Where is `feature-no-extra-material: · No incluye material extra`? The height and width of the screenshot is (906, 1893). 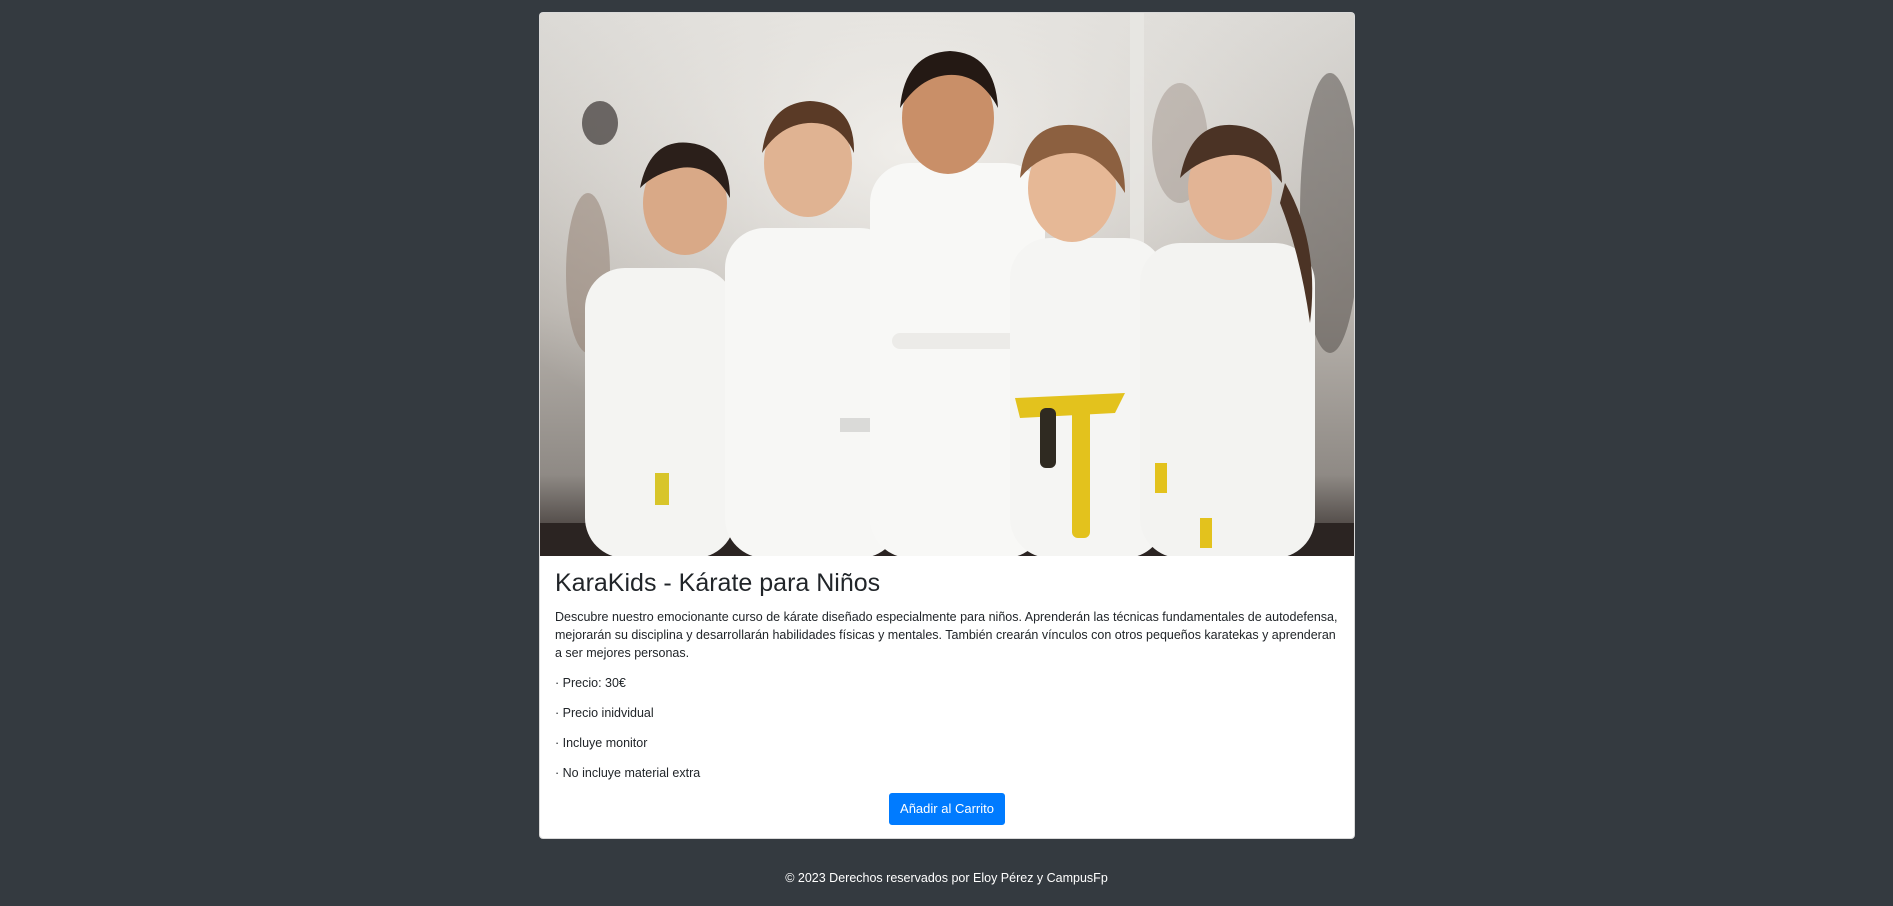
feature-no-extra-material: · No incluye material extra is located at coordinates (628, 773).